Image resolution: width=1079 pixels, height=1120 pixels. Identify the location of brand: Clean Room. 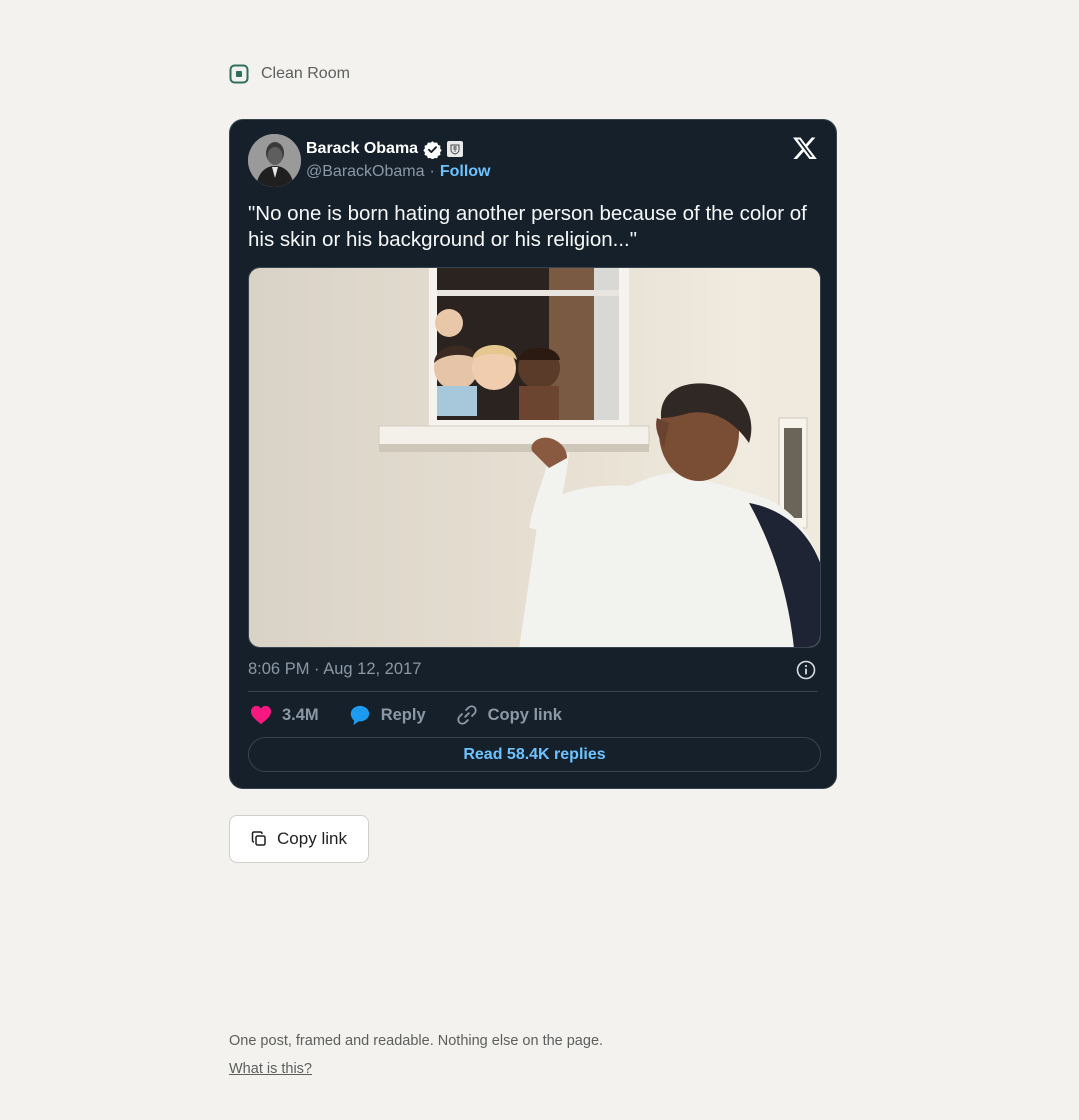
(289, 74).